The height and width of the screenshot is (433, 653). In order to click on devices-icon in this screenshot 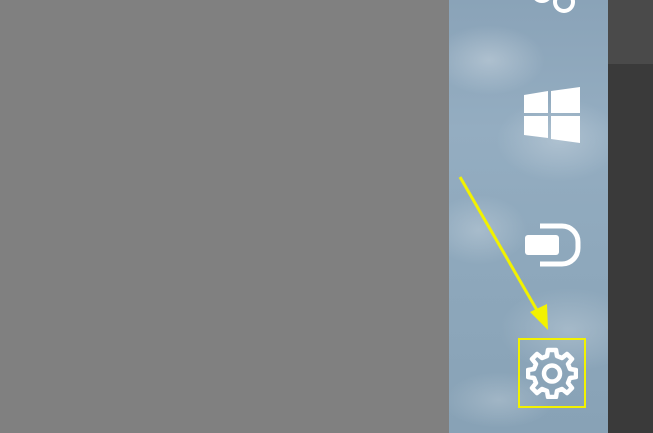, I will do `click(553, 245)`.